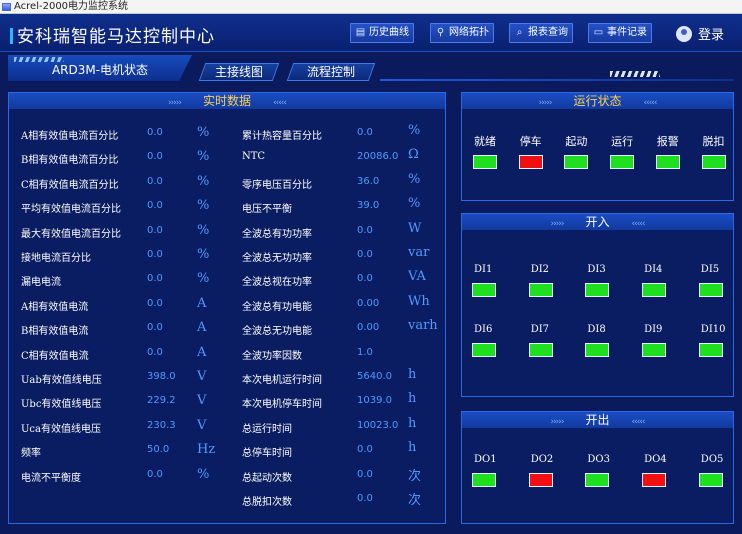 This screenshot has width=742, height=534. Describe the element at coordinates (61, 380) in the screenshot. I see `realtime-label: Uab有效值线电压` at that location.